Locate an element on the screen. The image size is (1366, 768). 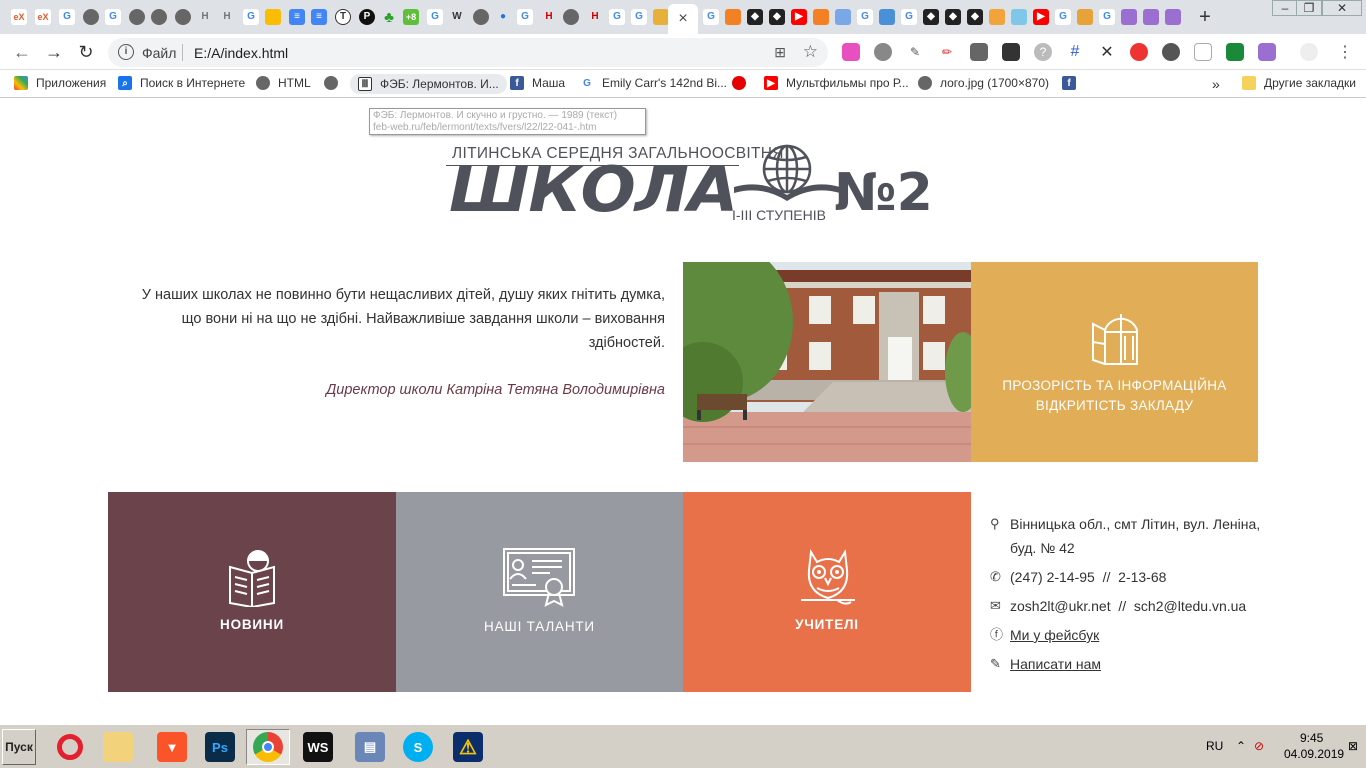
taskbar-explorer is located at coordinates (118, 747).